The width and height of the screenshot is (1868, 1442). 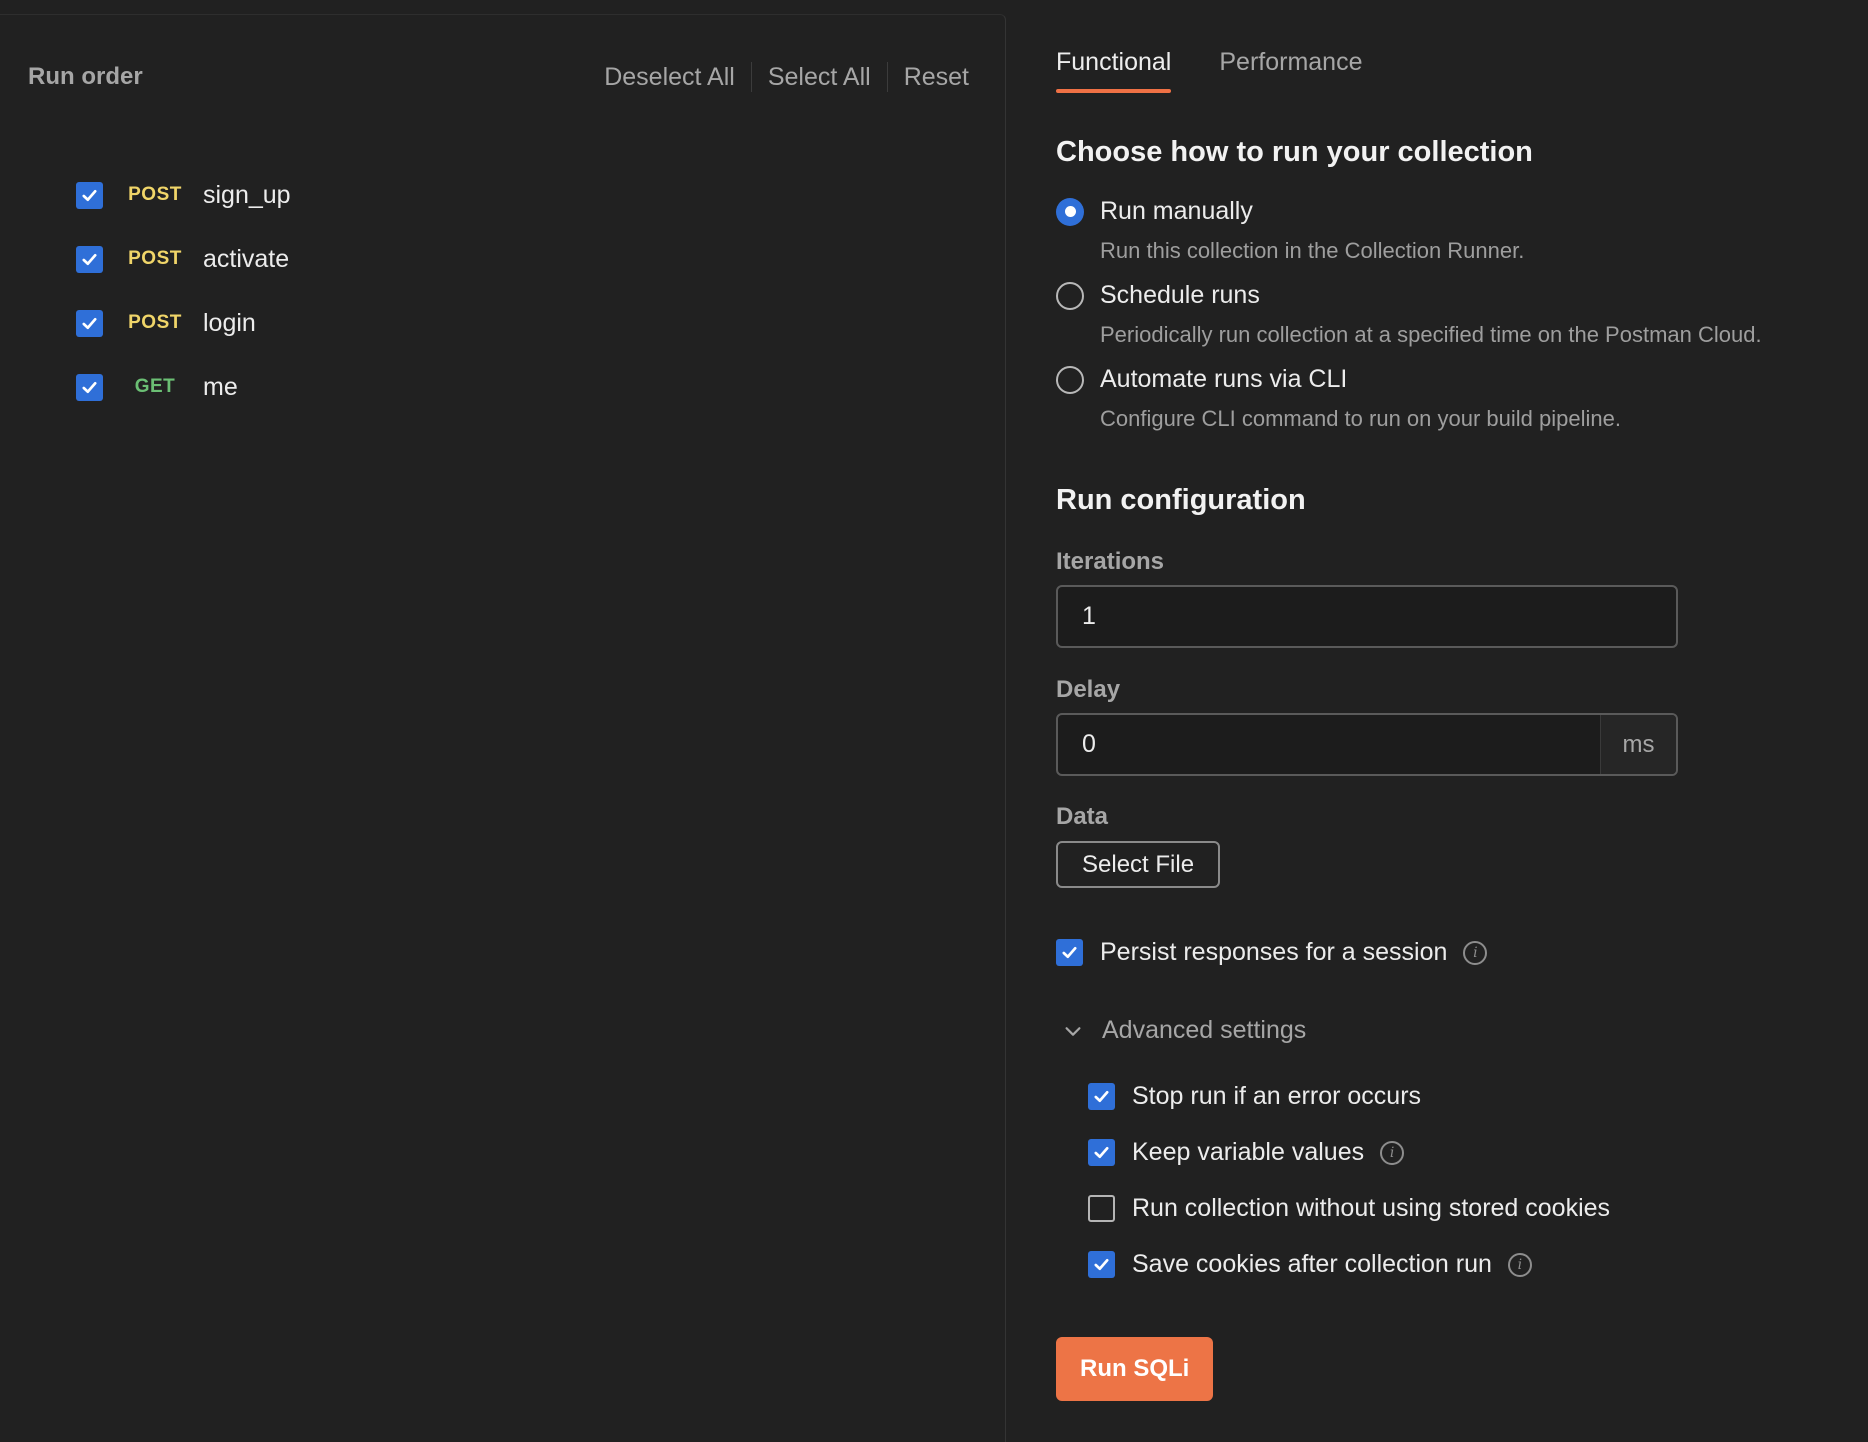 What do you see at coordinates (1294, 152) in the screenshot?
I see `how-to-run-title: Choose how to run your collection` at bounding box center [1294, 152].